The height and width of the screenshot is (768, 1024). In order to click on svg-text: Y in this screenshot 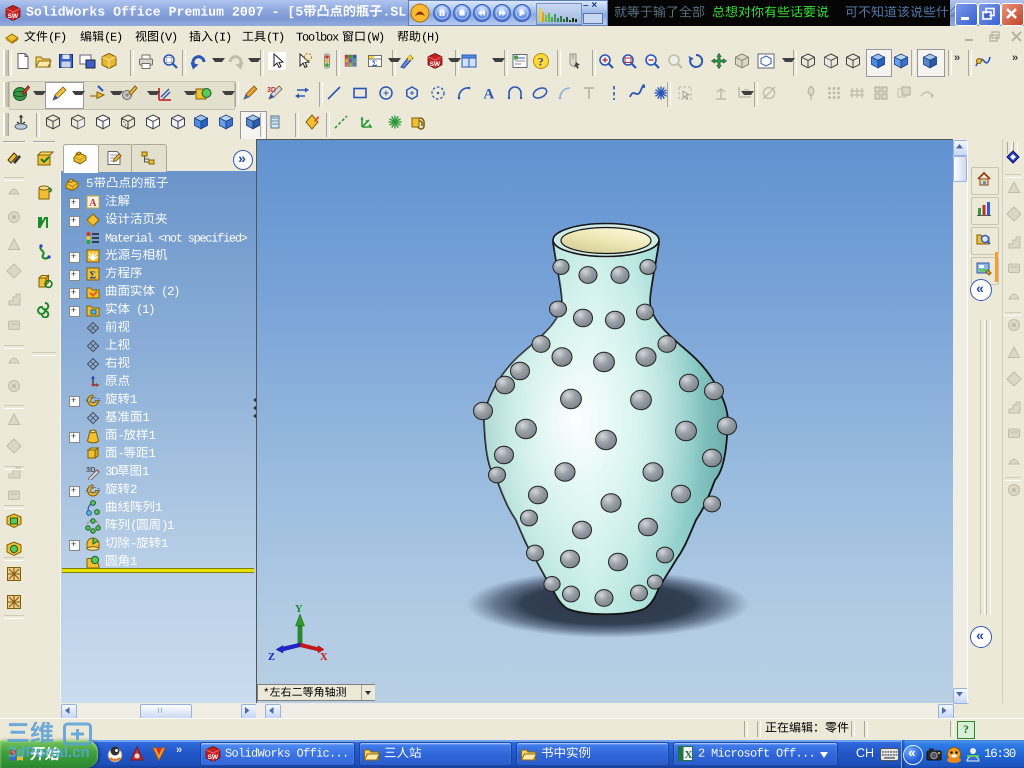, I will do `click(299, 609)`.